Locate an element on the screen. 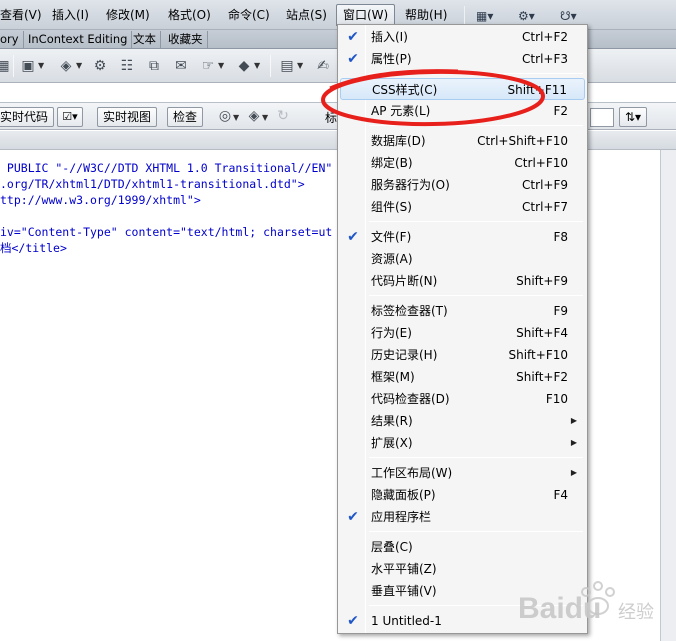 The image size is (676, 641). menu-item-shortcut: Shift+F9 is located at coordinates (542, 281).